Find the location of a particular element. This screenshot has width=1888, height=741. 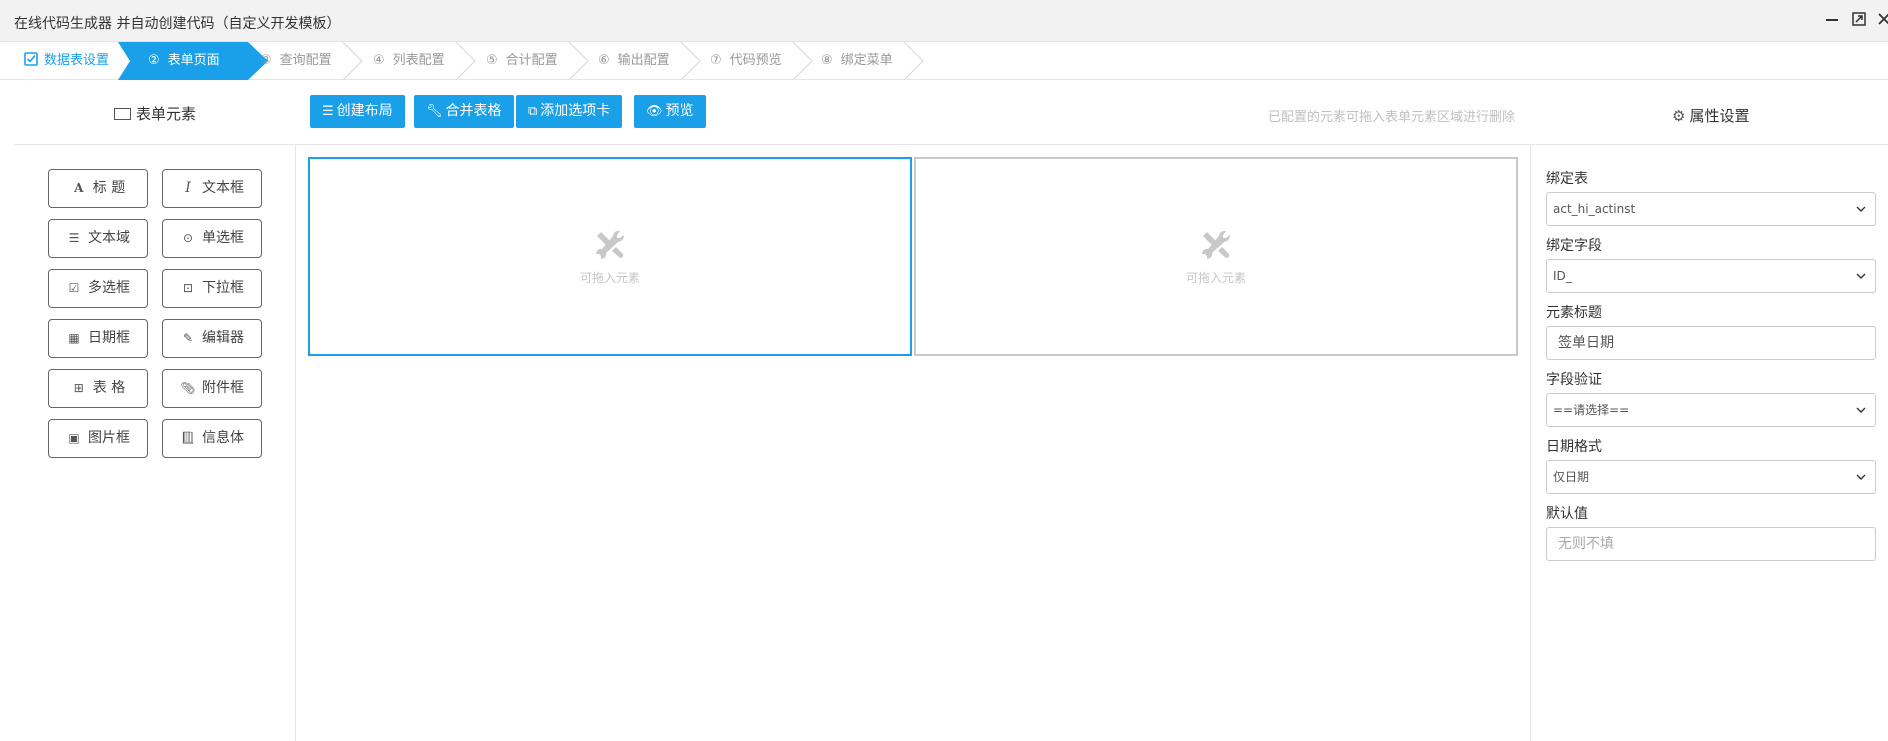

element-label: 标 题 is located at coordinates (109, 188).